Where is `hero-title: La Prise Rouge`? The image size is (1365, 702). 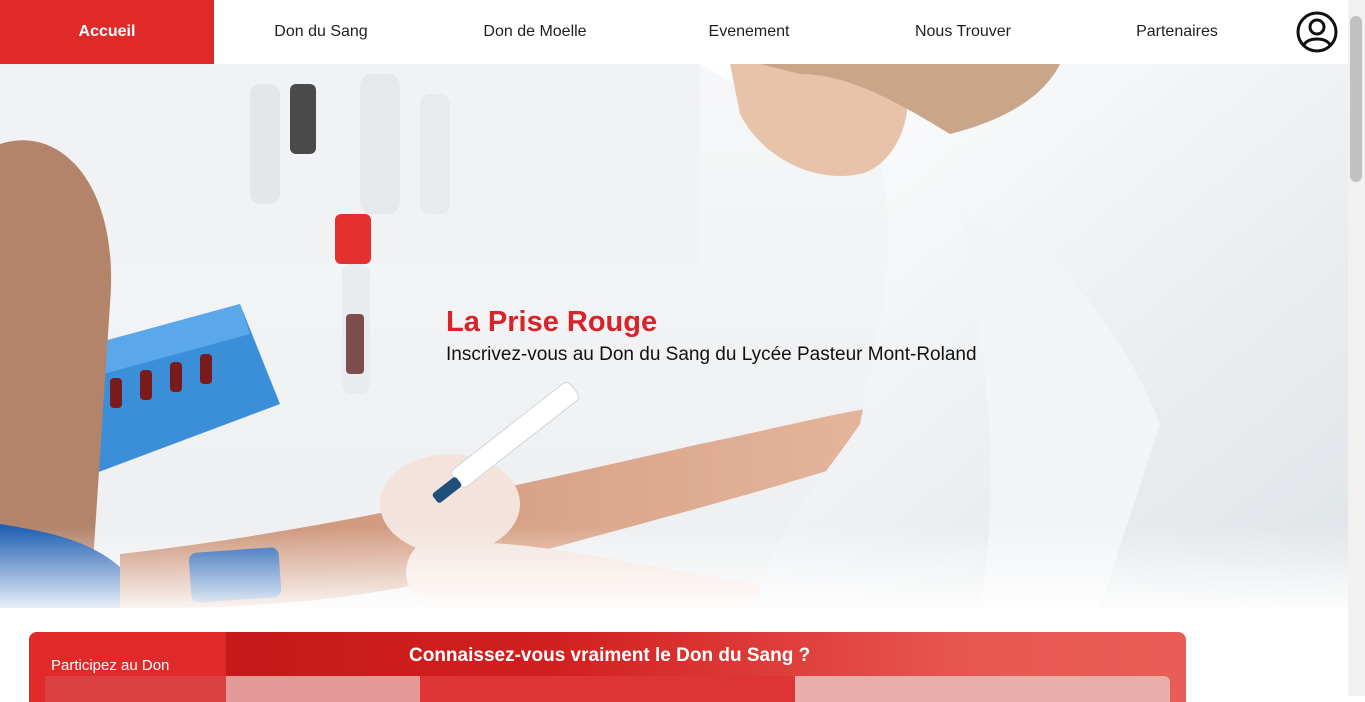 hero-title: La Prise Rouge is located at coordinates (552, 322).